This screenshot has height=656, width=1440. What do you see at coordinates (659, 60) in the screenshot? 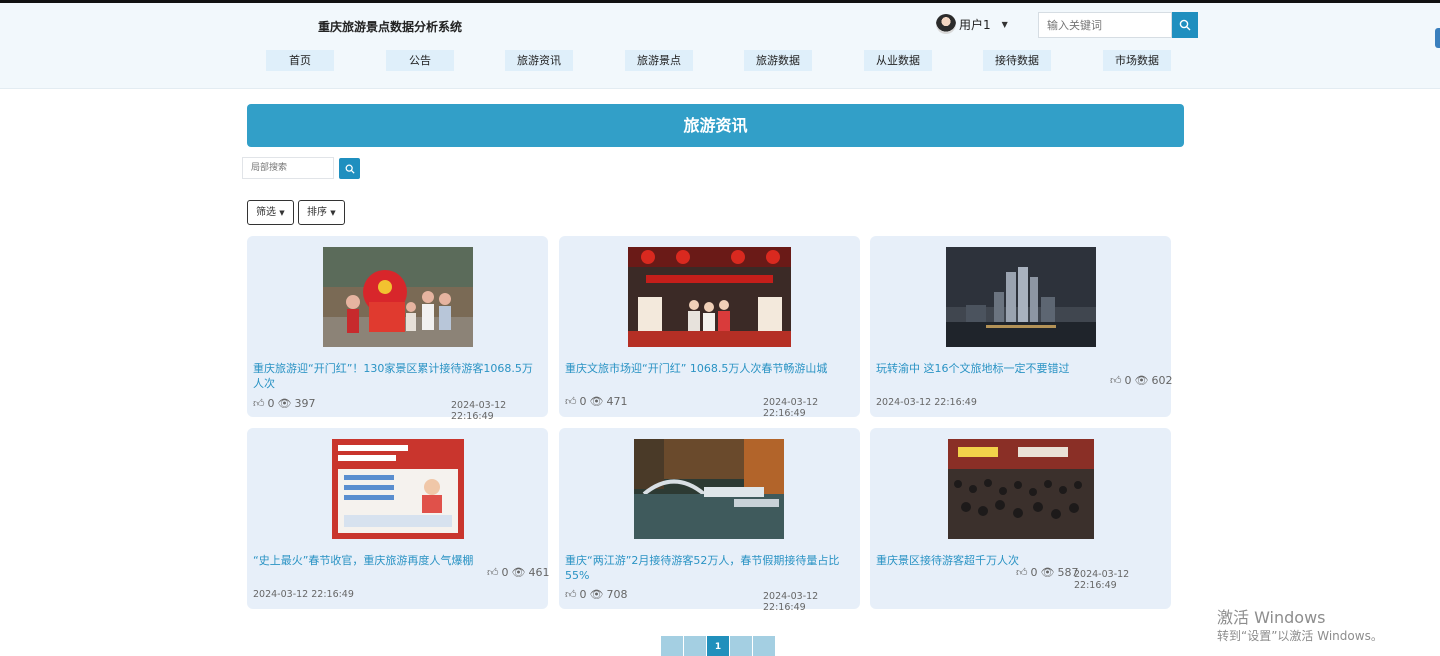
I see `nav-attractions: 旅游景点` at bounding box center [659, 60].